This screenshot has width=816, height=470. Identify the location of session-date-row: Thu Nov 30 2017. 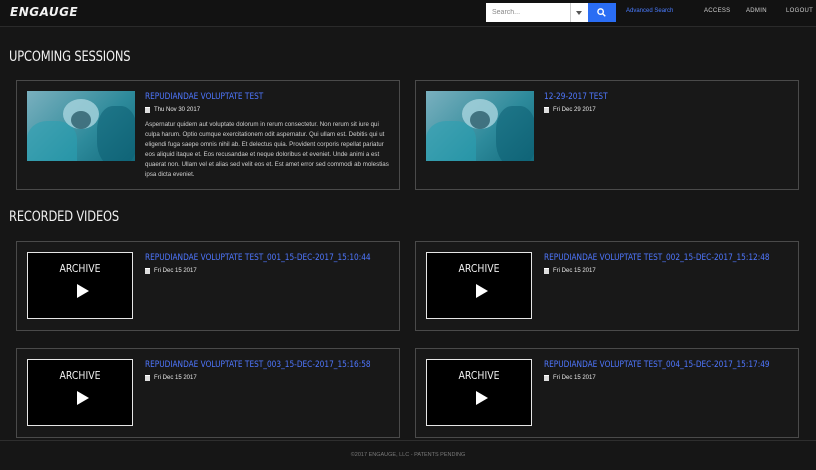
(172, 110).